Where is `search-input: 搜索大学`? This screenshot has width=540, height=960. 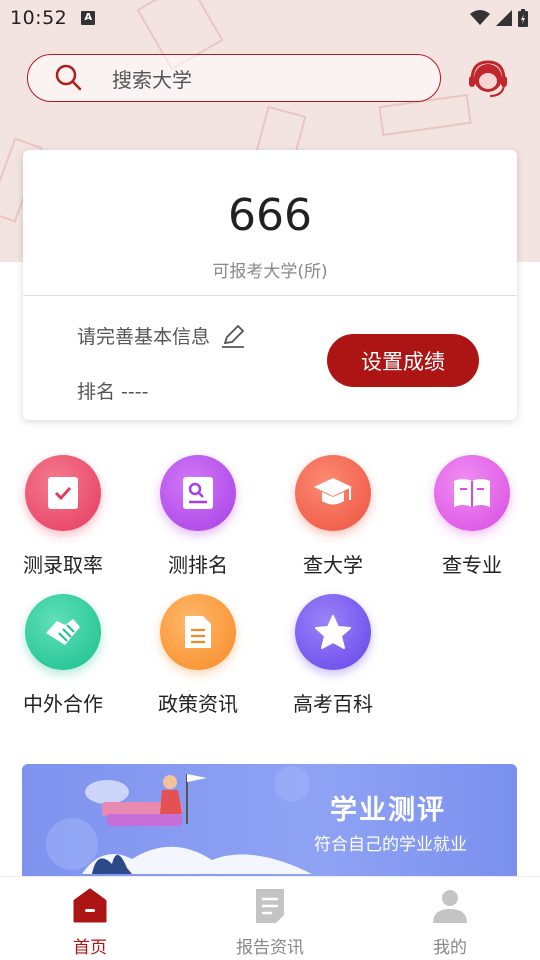 search-input: 搜索大学 is located at coordinates (234, 78).